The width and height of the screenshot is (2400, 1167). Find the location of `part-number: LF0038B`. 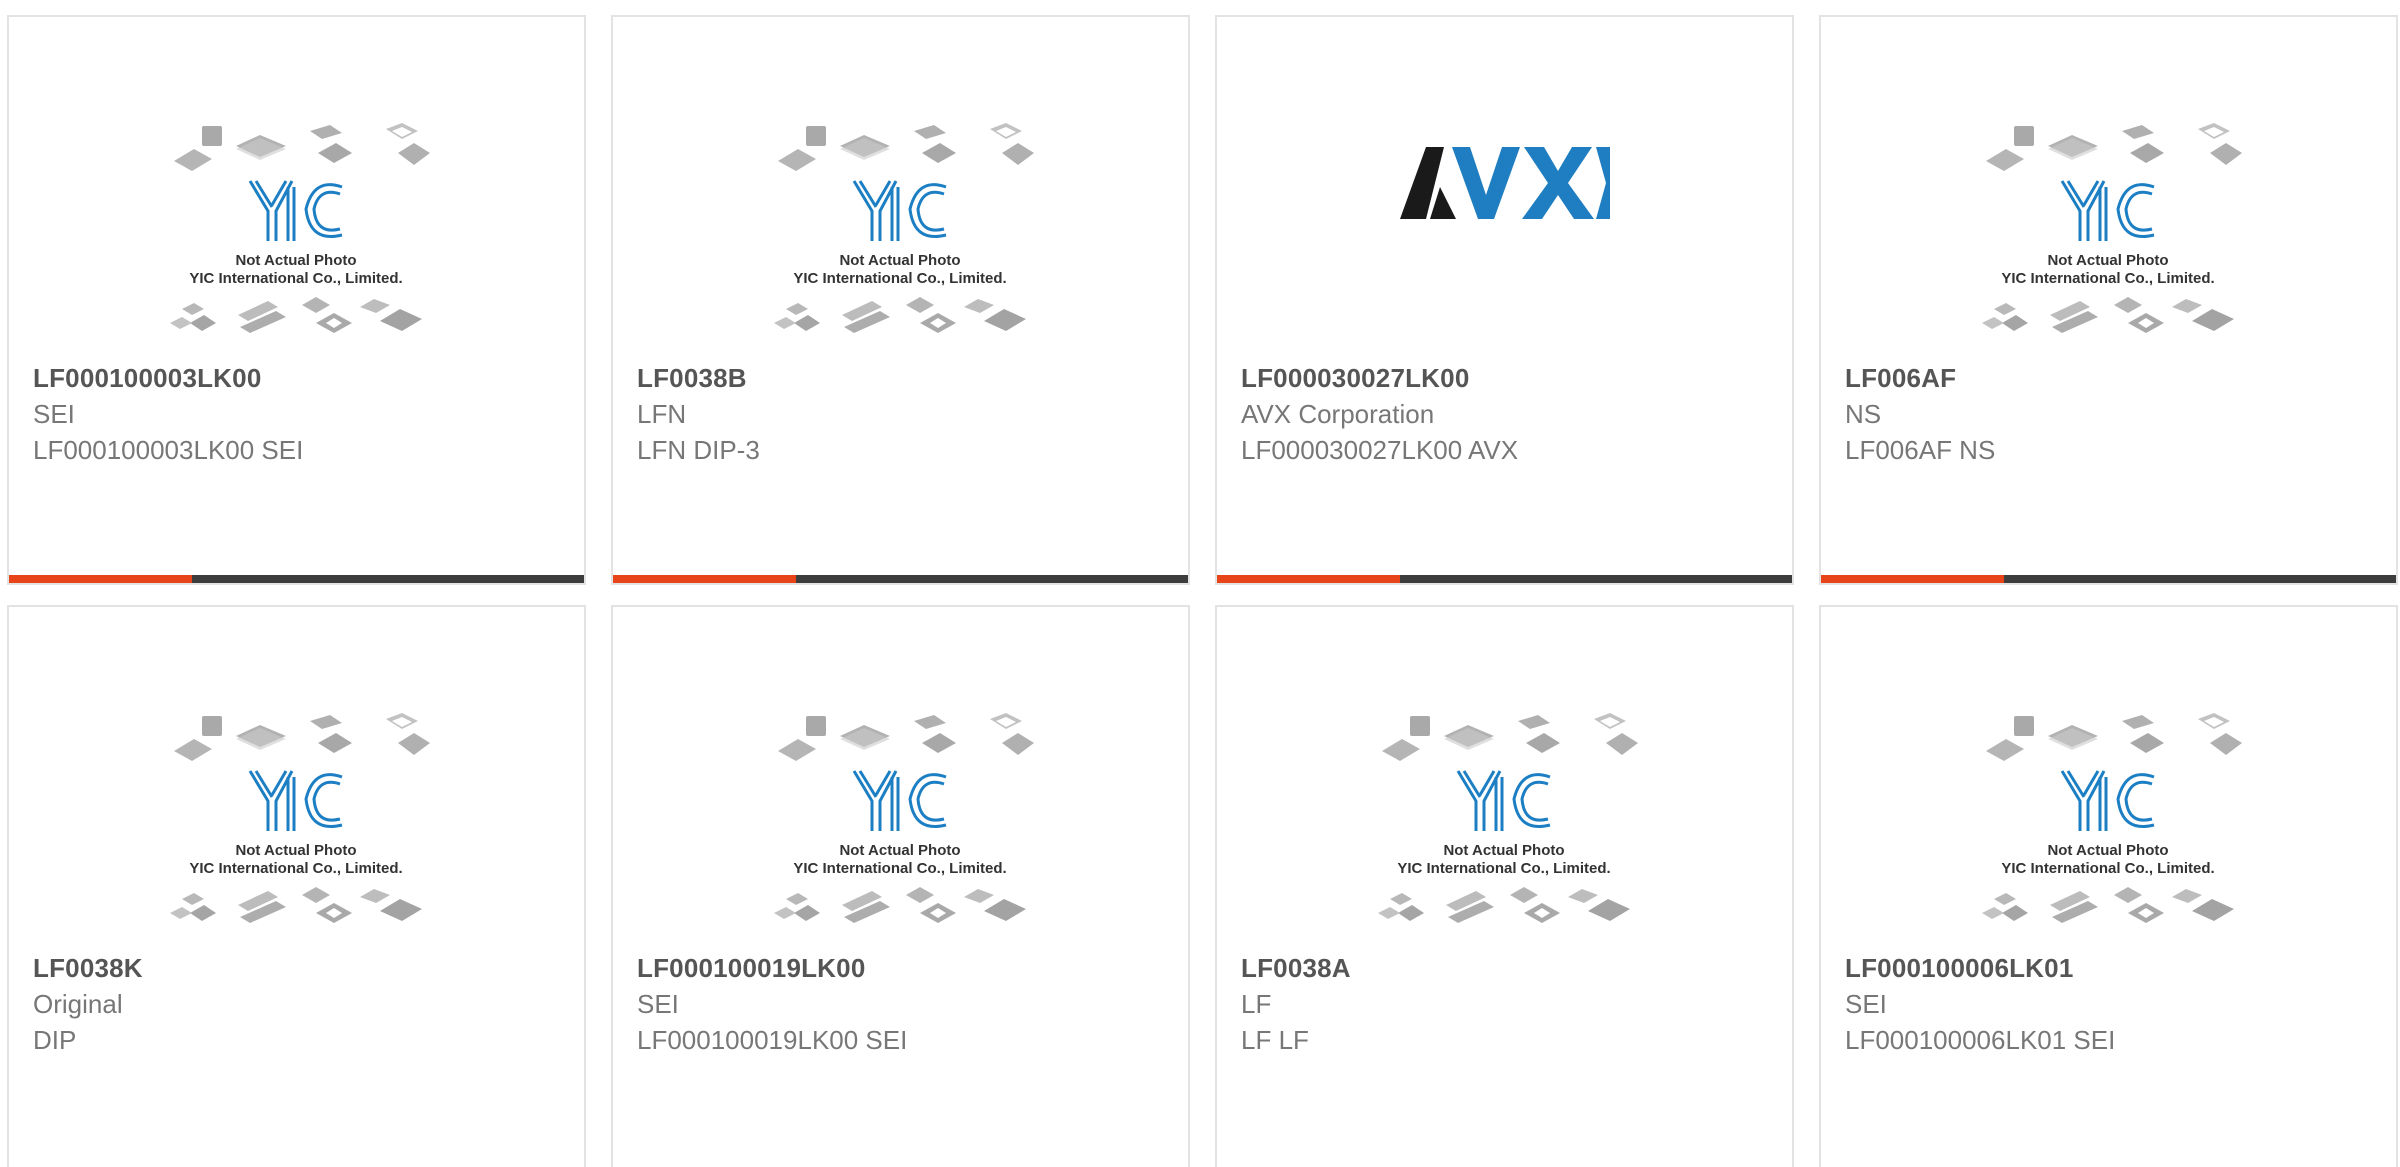

part-number: LF0038B is located at coordinates (904, 378).